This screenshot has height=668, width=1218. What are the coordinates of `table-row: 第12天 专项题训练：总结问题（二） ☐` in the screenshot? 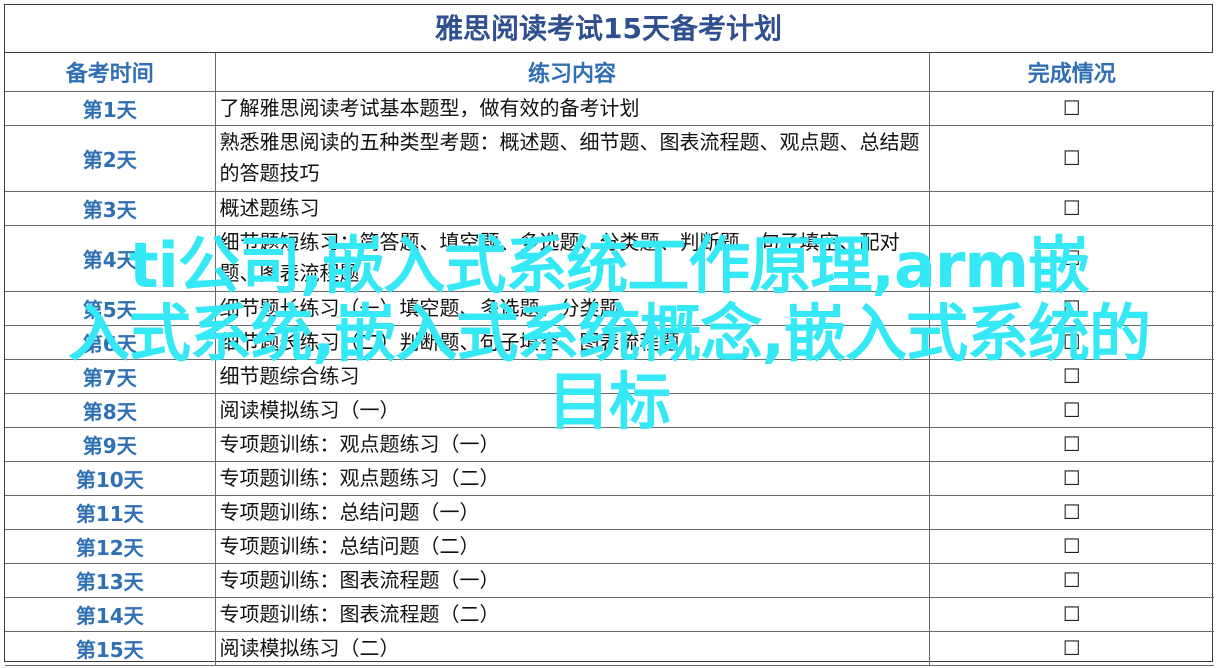 It's located at (609, 546).